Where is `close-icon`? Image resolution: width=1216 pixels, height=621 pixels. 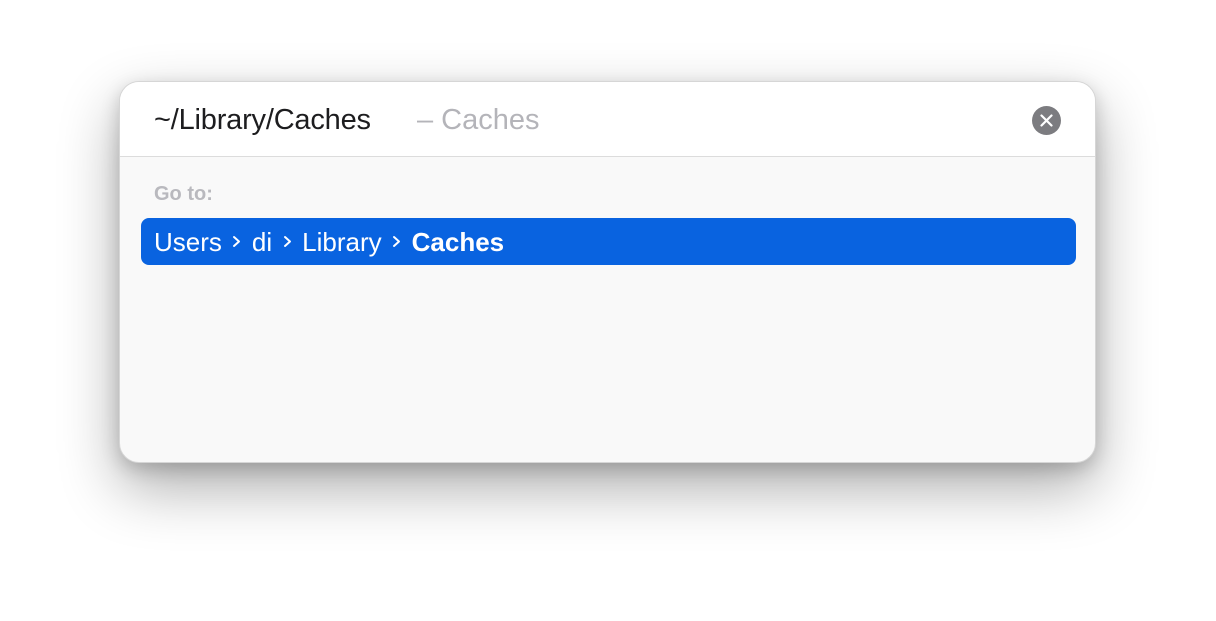
close-icon is located at coordinates (1046, 120).